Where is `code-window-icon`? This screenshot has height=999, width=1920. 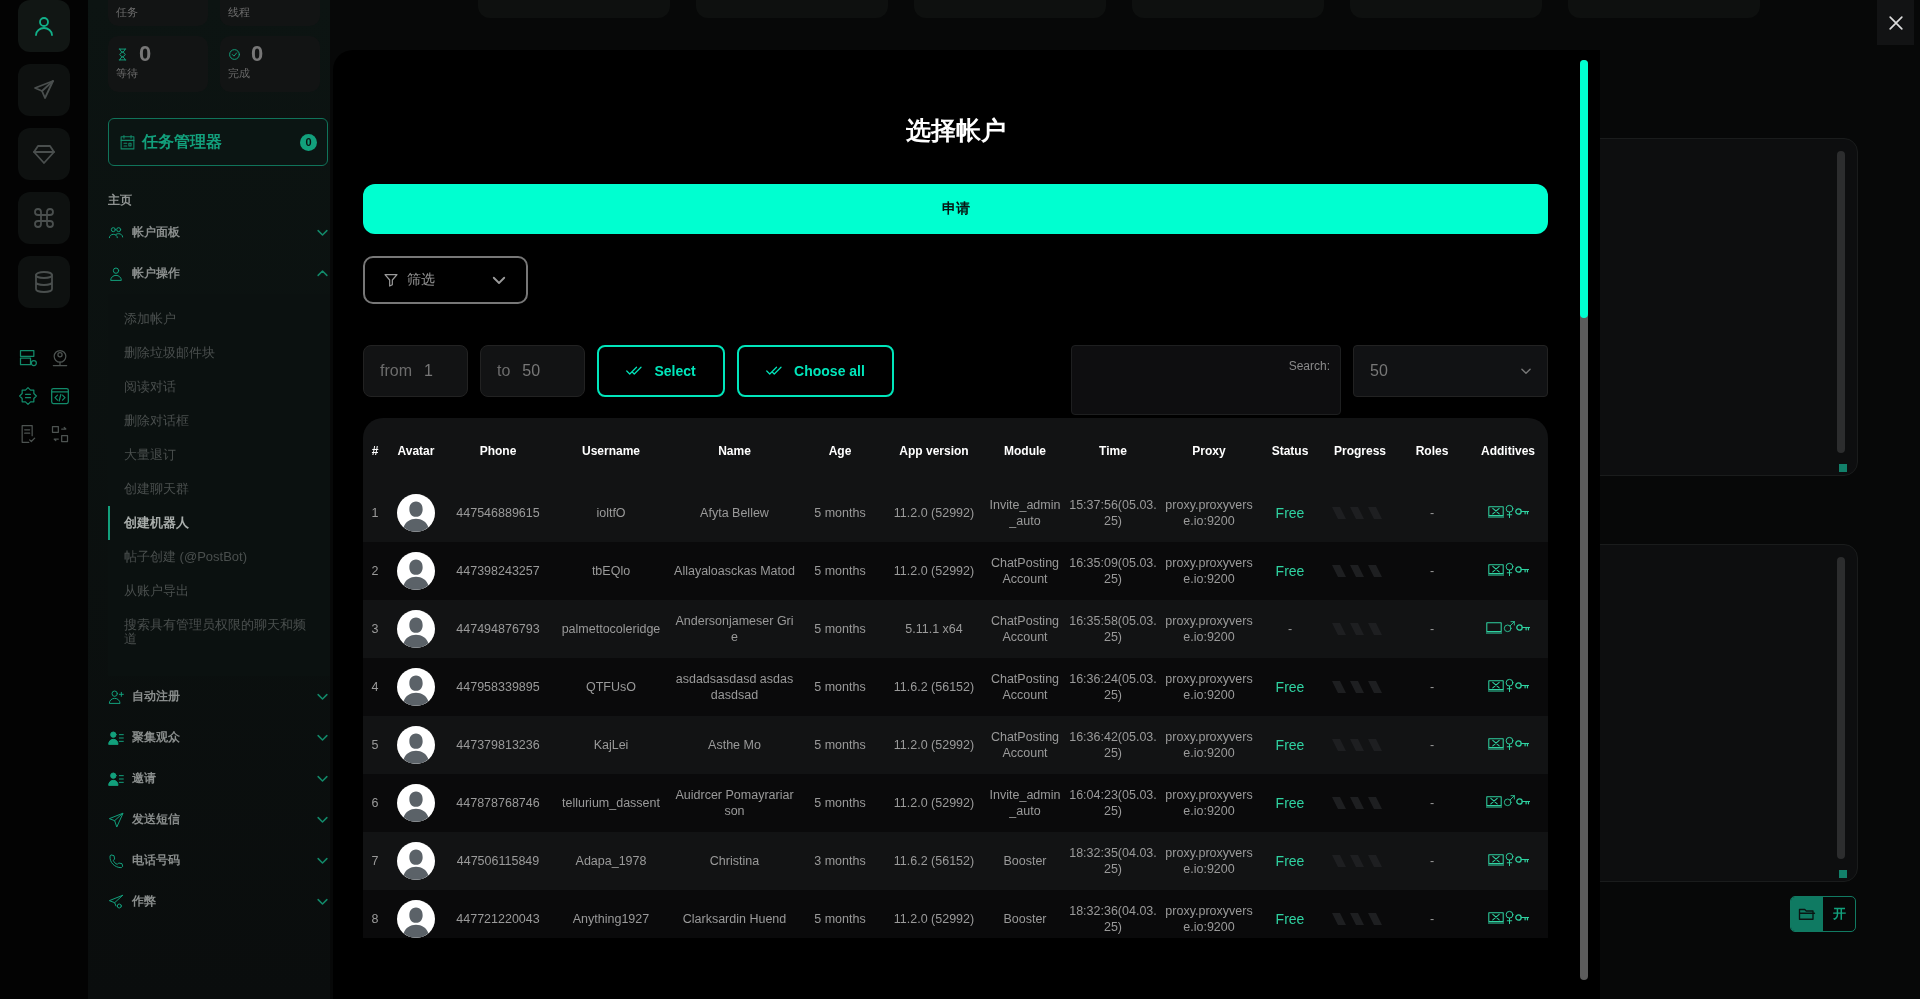
code-window-icon is located at coordinates (60, 396).